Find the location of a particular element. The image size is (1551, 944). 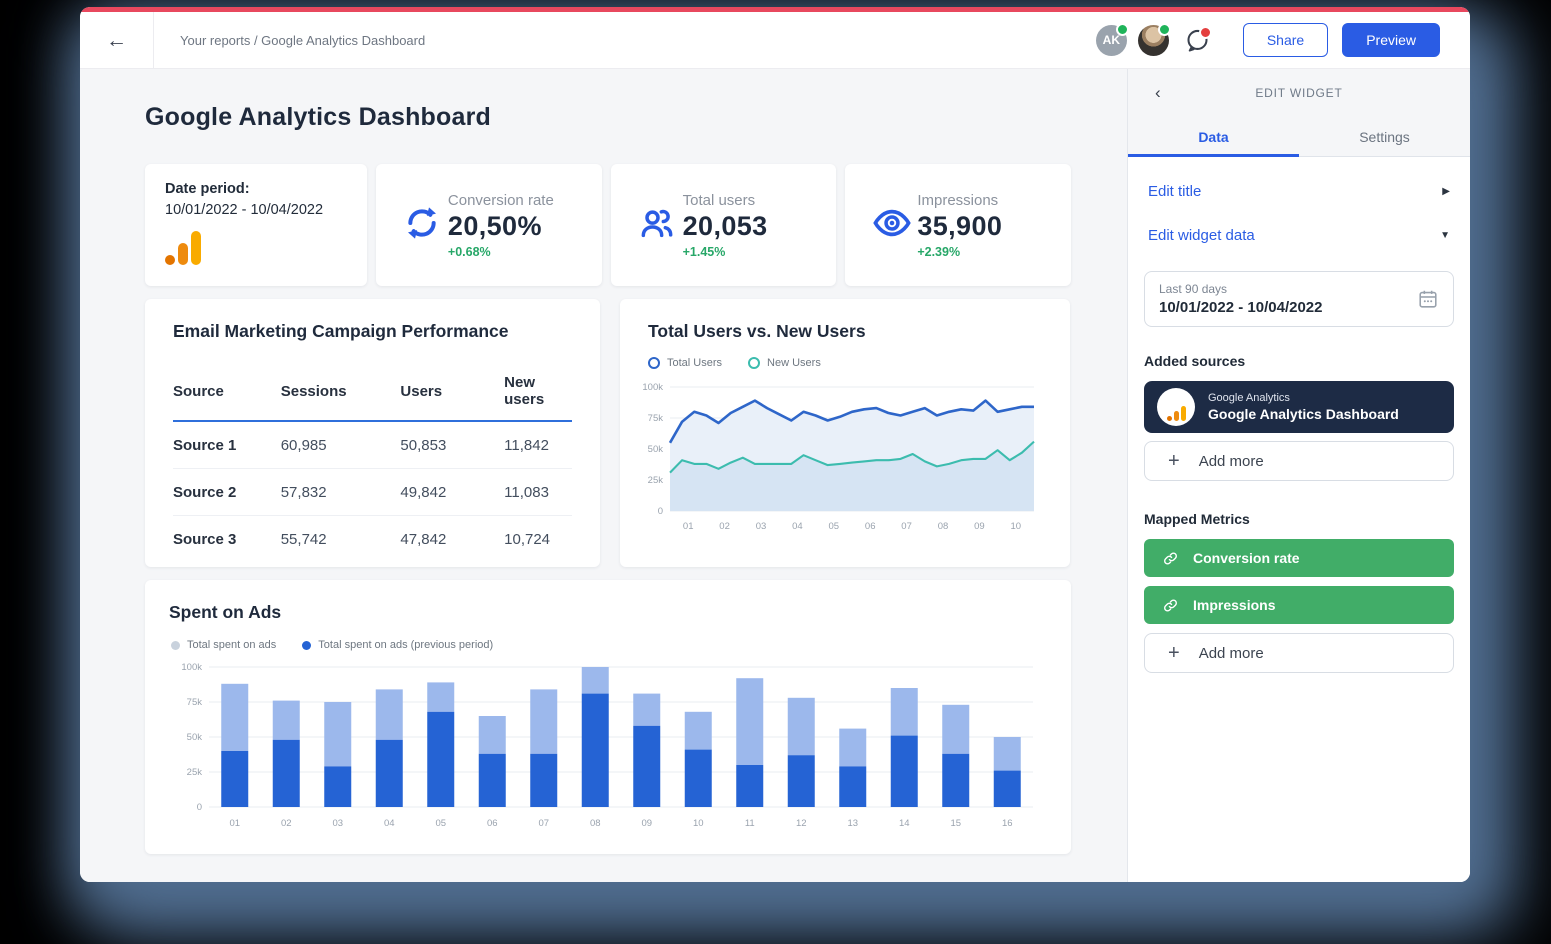

total-users-vs-new-users-chart: 0 25k 50k 75k 100k 01 02 03 04 05 06 07 08 09 10 is located at coordinates (838, 457).